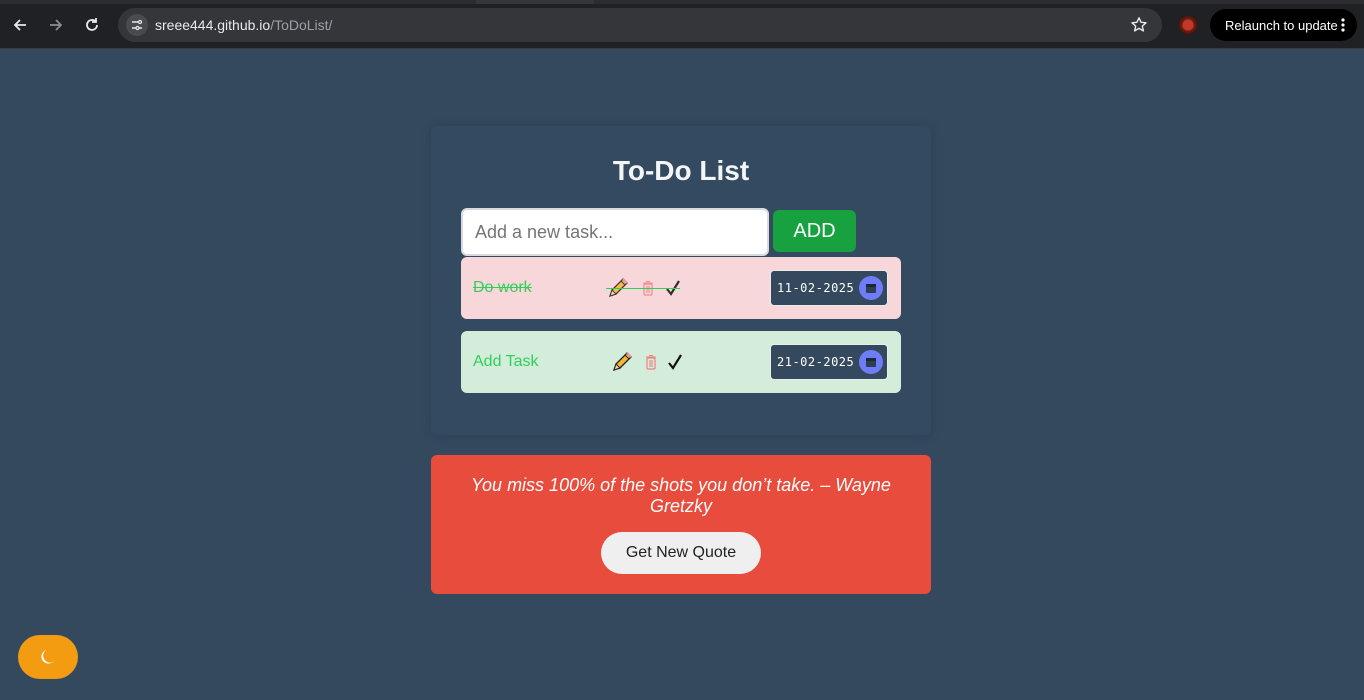  I want to click on moon-icon, so click(48, 657).